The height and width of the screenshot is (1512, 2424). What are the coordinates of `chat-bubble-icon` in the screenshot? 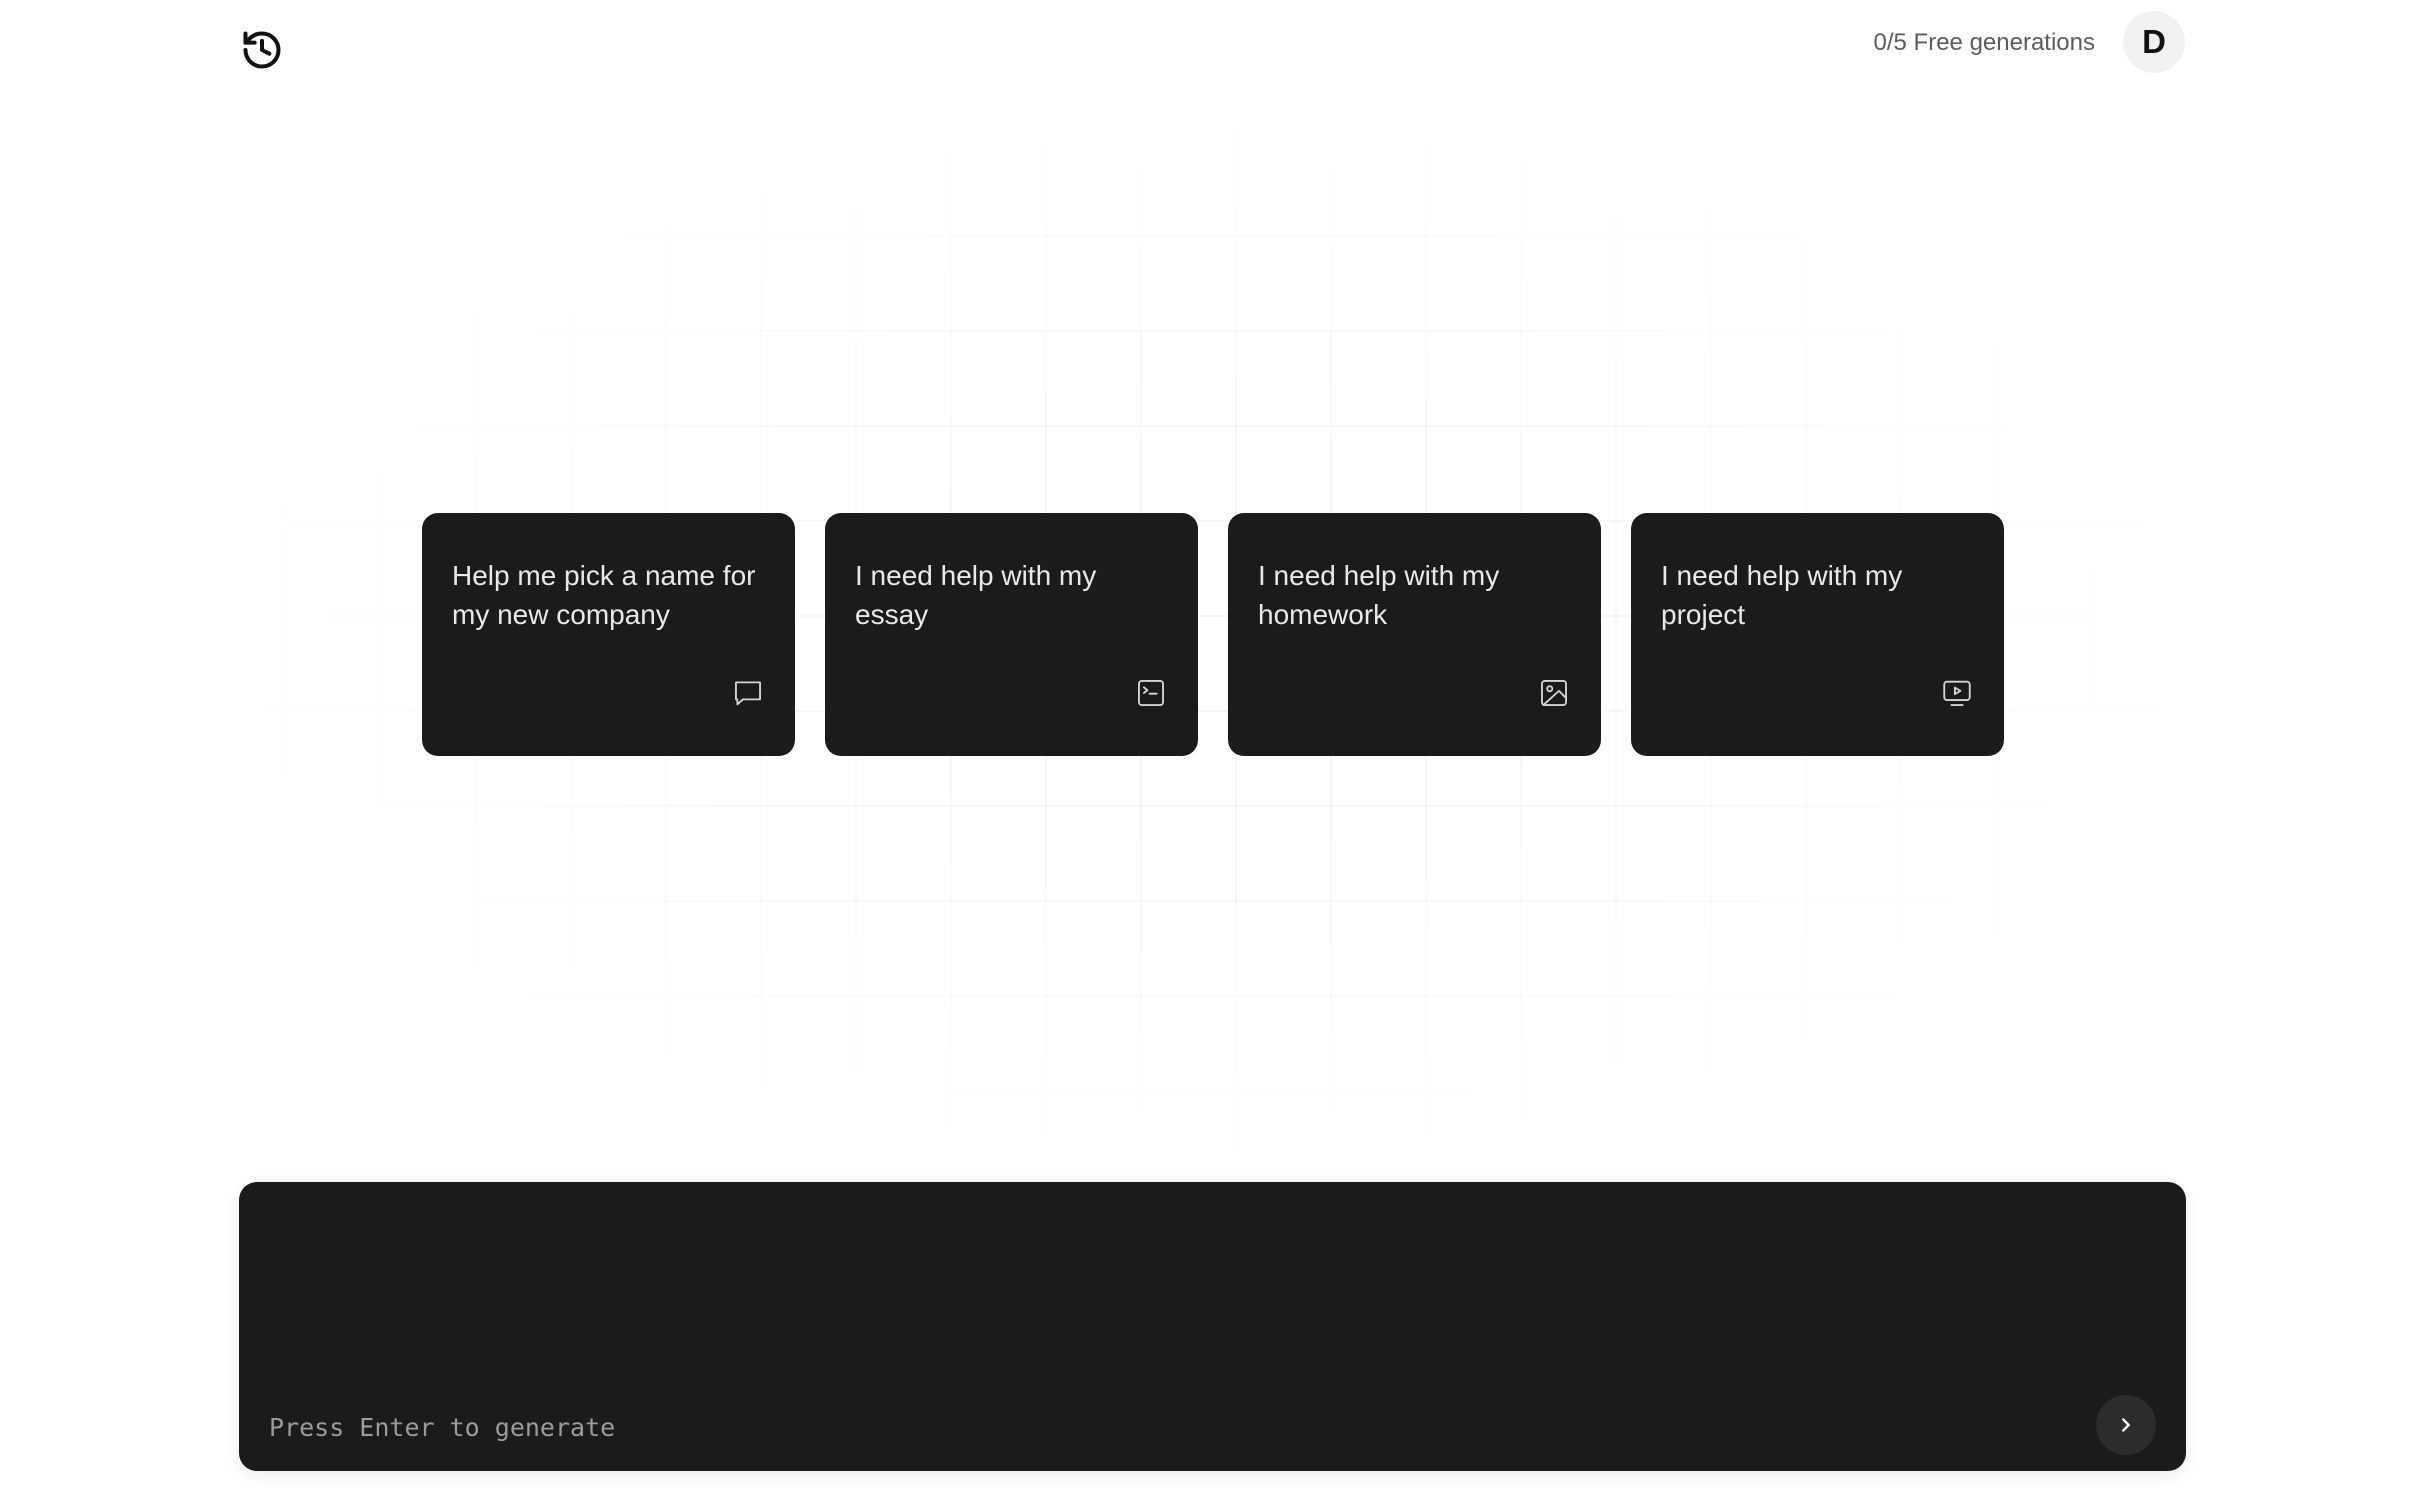 It's located at (748, 693).